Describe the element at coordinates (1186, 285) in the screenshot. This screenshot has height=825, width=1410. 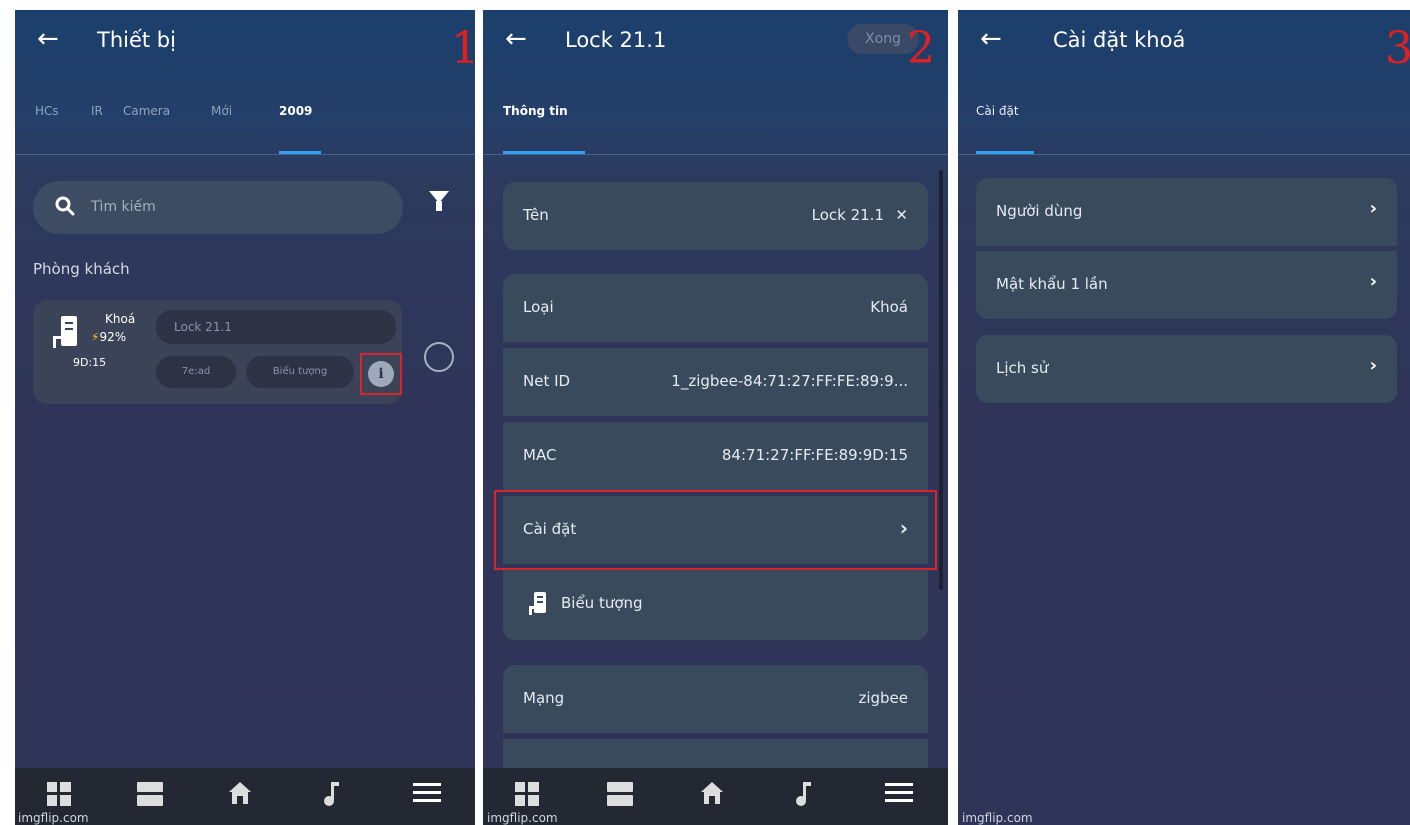
I see `one-time-password-row: Mật khẩu 1 lần ›` at that location.